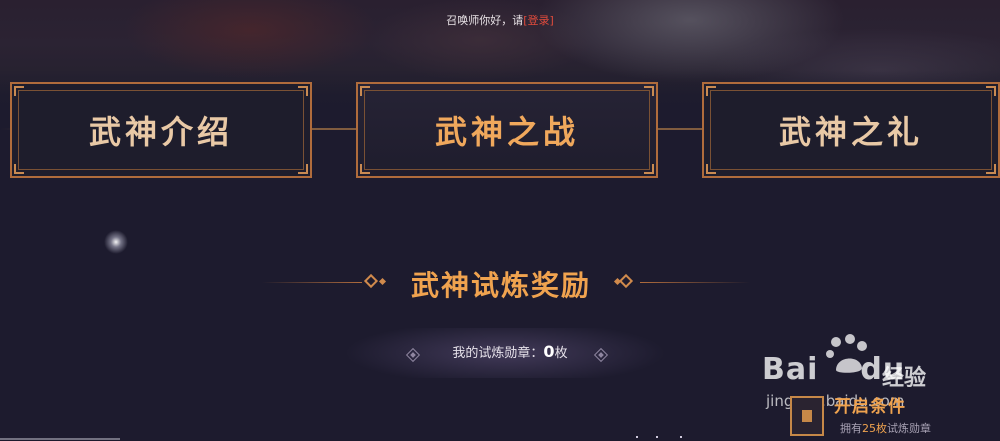 The image size is (1000, 441). Describe the element at coordinates (312, 282) in the screenshot. I see `title-line-left` at that location.